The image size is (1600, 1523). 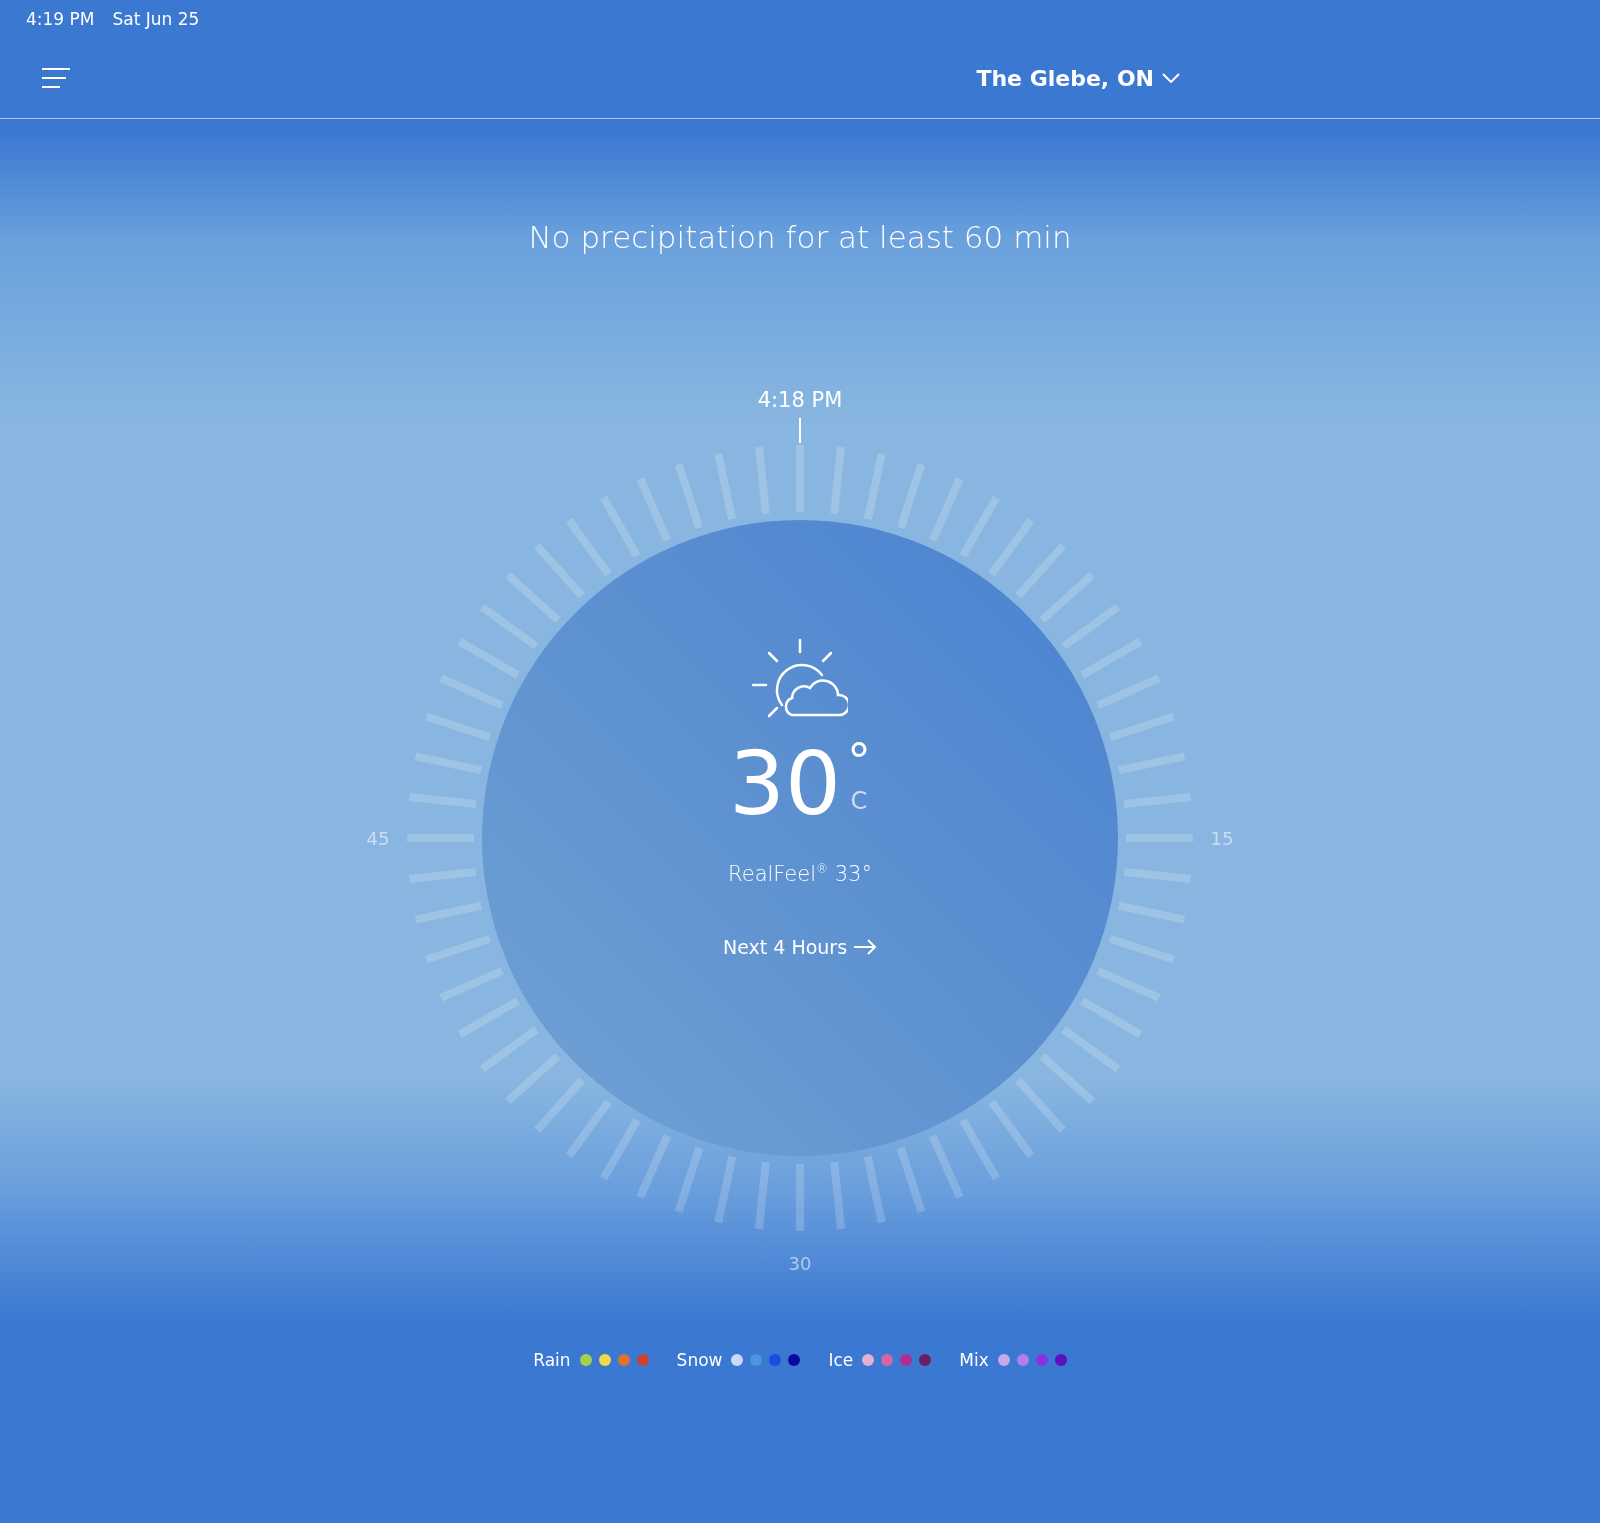 What do you see at coordinates (800, 400) in the screenshot?
I see `current-time-label: 4:18 PM` at bounding box center [800, 400].